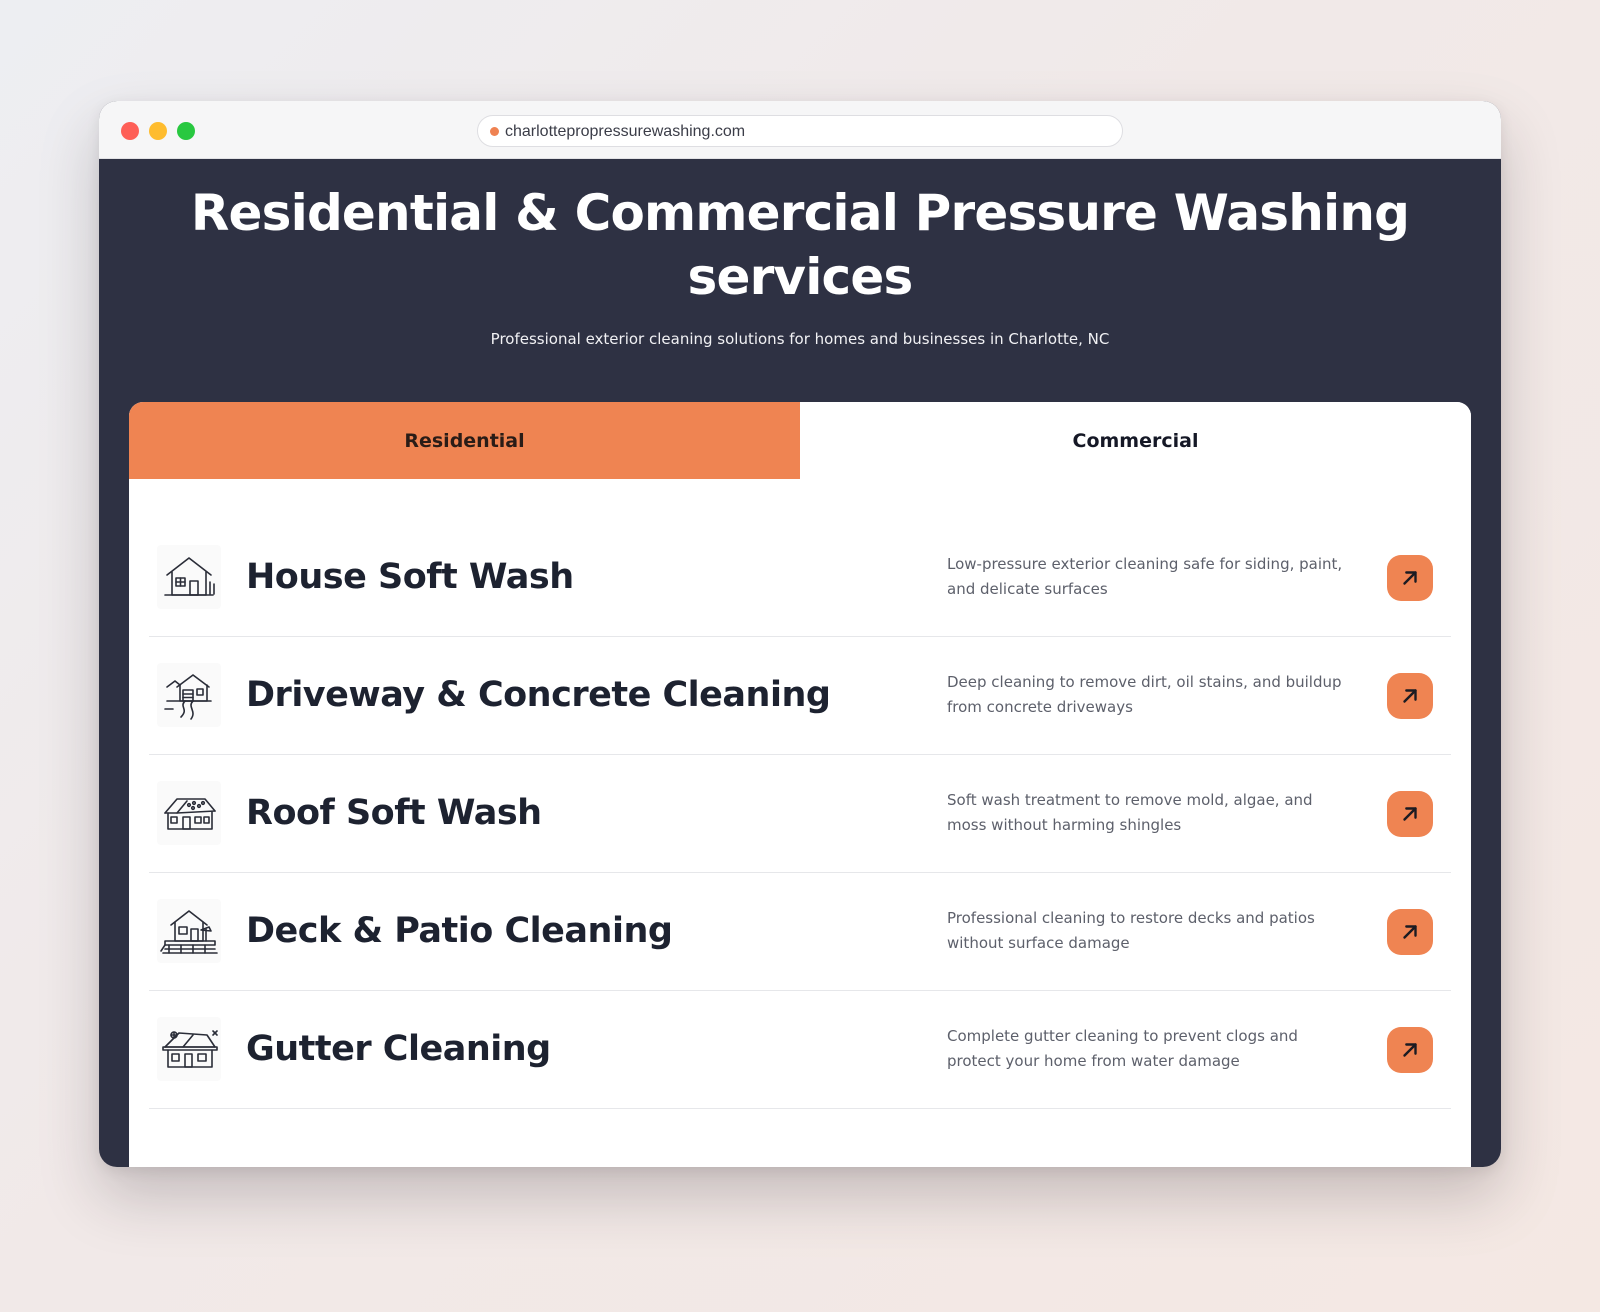 This screenshot has width=1600, height=1312. Describe the element at coordinates (130, 131) in the screenshot. I see `close-window-button` at that location.